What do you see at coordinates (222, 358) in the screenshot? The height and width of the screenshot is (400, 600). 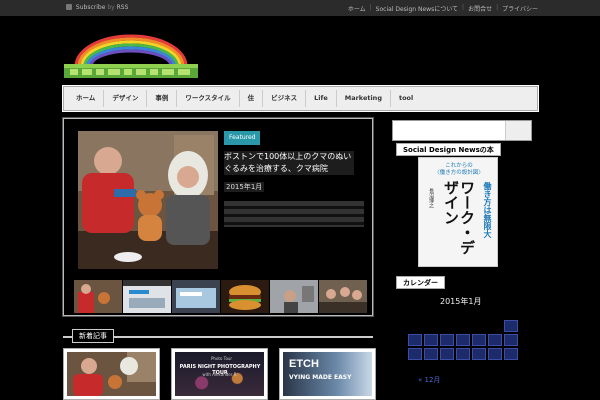 I see `post-card-kicker: Photo Tour` at bounding box center [222, 358].